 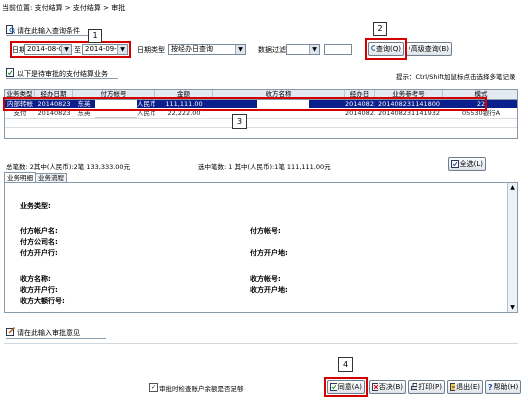 I want to click on scroll-down-icon: ▼, so click(x=512, y=307).